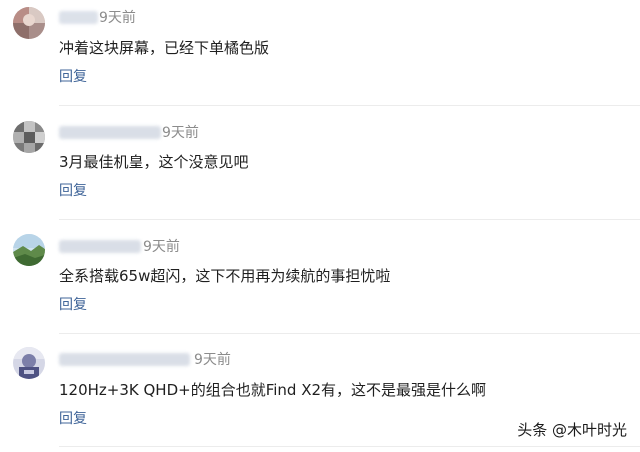  What do you see at coordinates (164, 48) in the screenshot?
I see `comment-text: 冲着这块屏幕，已经下单橘色版` at bounding box center [164, 48].